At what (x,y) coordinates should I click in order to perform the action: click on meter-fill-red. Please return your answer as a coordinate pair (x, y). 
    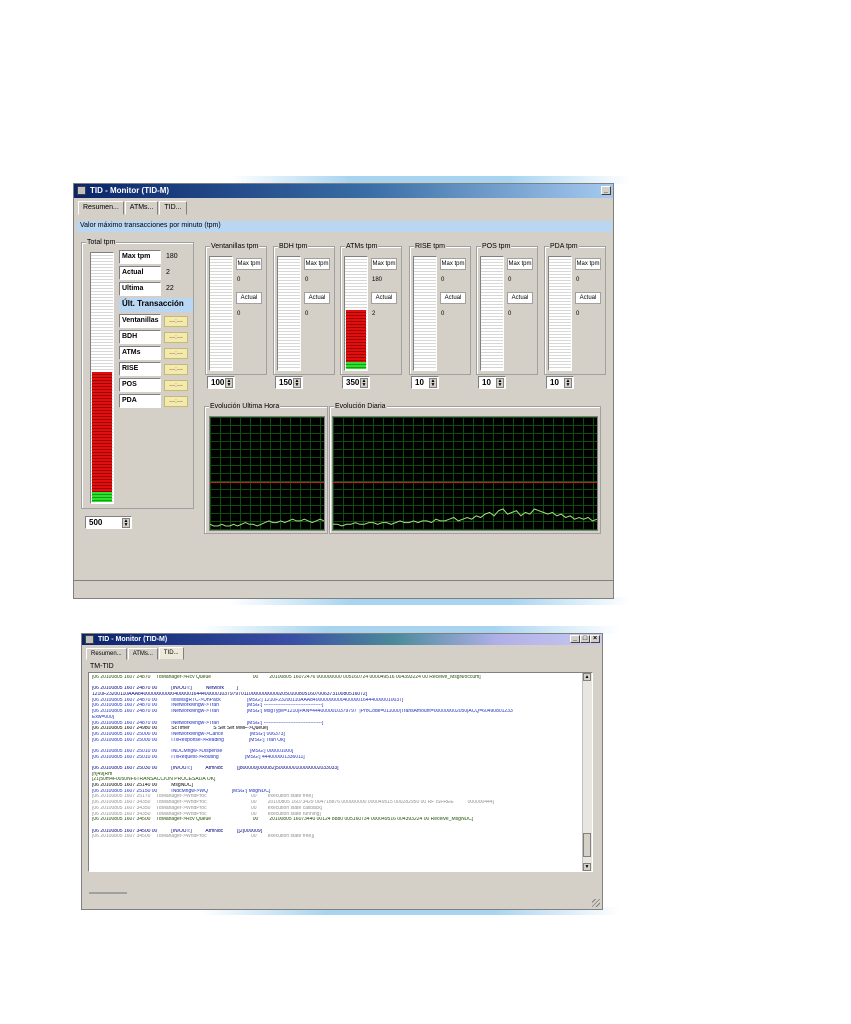
    Looking at the image, I should click on (356, 336).